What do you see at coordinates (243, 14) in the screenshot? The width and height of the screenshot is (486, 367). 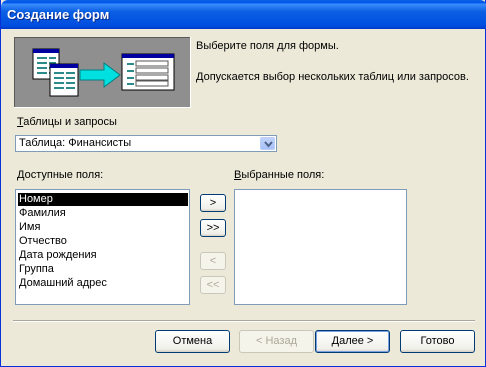 I see `title-bar: Создание форм` at bounding box center [243, 14].